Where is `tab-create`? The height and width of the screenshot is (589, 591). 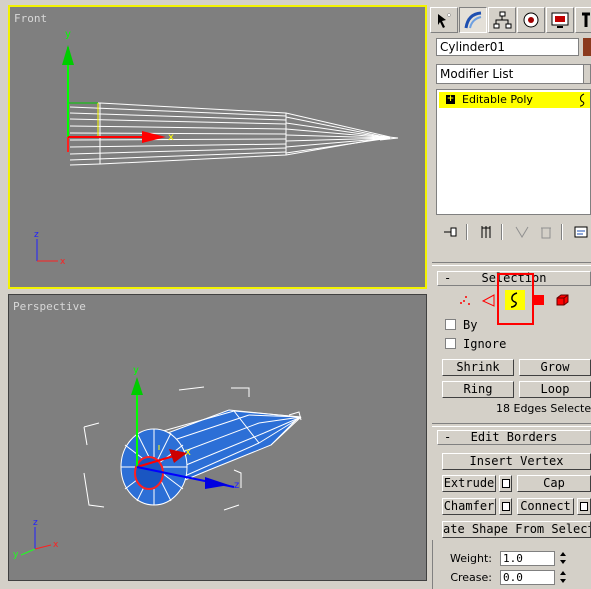 tab-create is located at coordinates (444, 20).